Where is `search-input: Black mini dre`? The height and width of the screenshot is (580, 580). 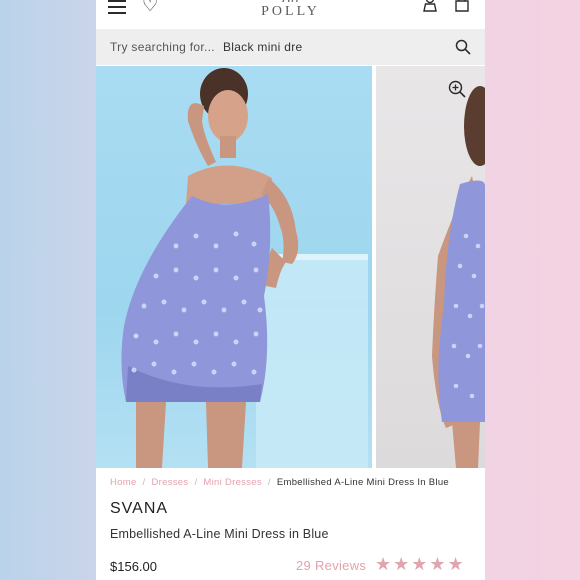 search-input: Black mini dre is located at coordinates (263, 47).